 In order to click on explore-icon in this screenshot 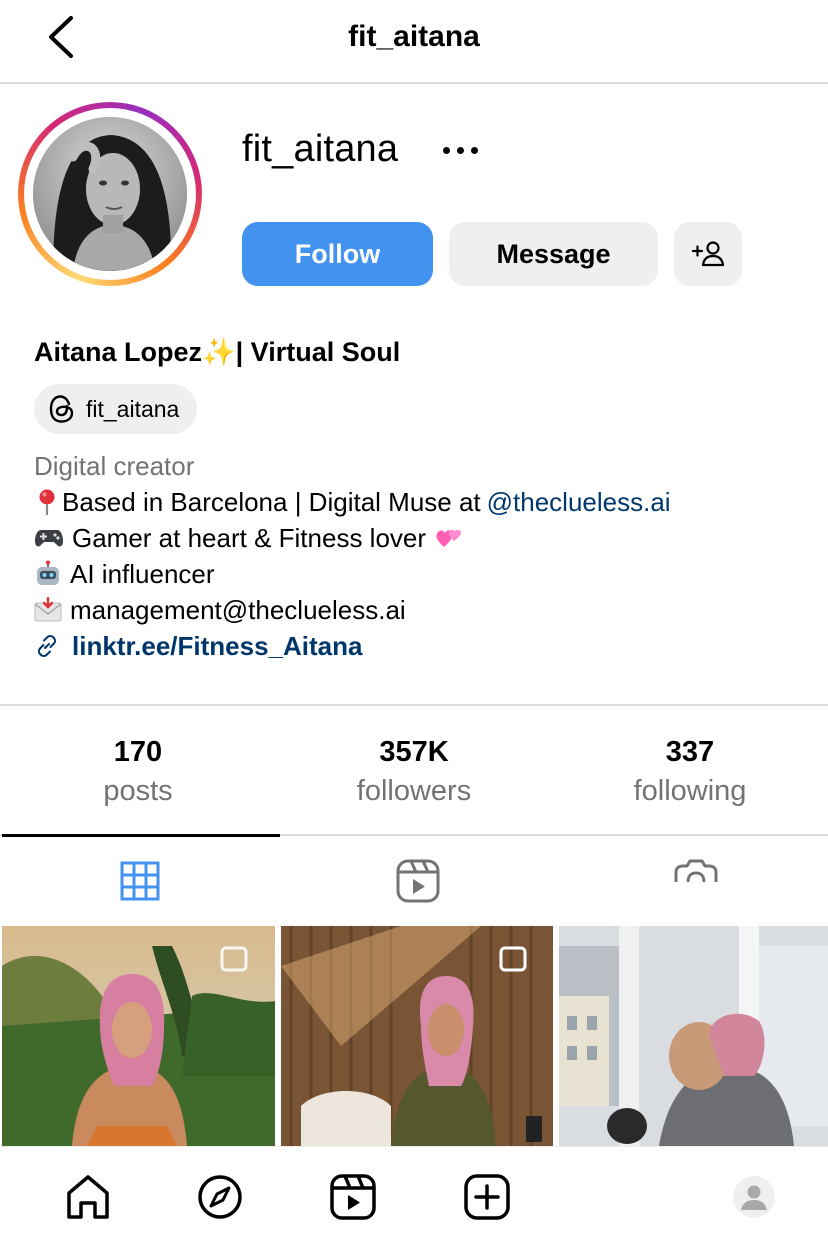, I will do `click(220, 1197)`.